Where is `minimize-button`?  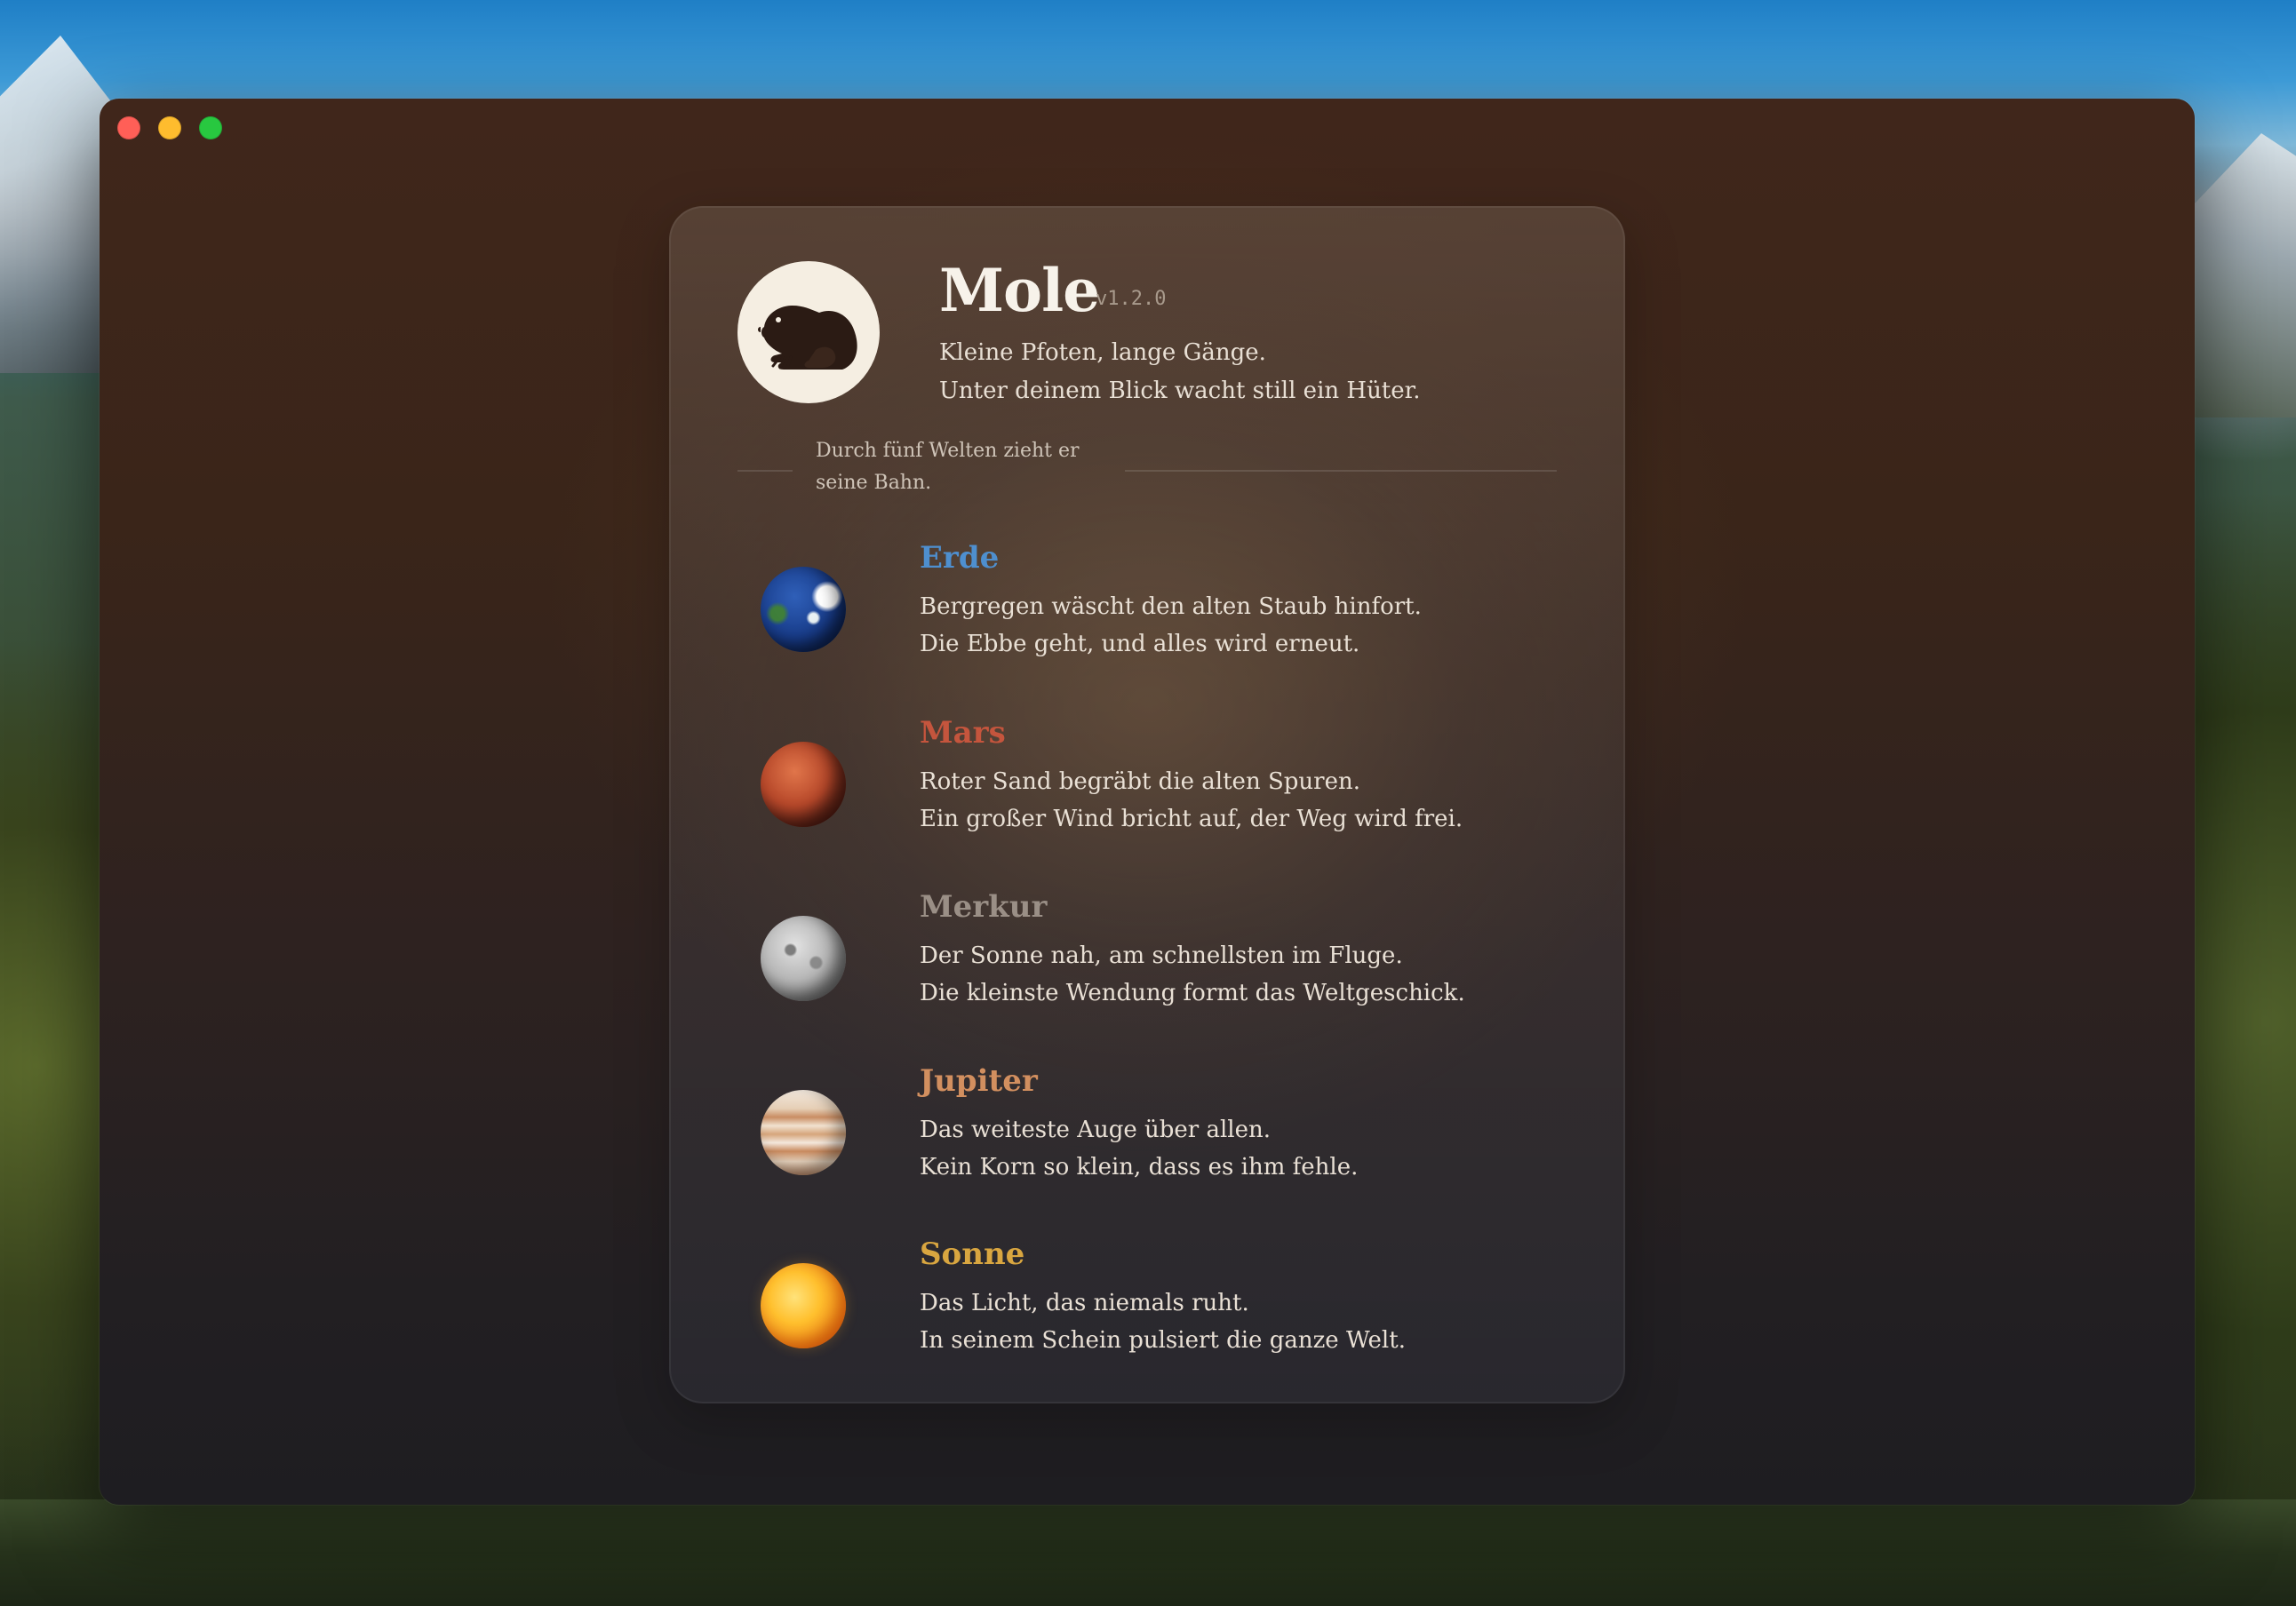
minimize-button is located at coordinates (170, 128).